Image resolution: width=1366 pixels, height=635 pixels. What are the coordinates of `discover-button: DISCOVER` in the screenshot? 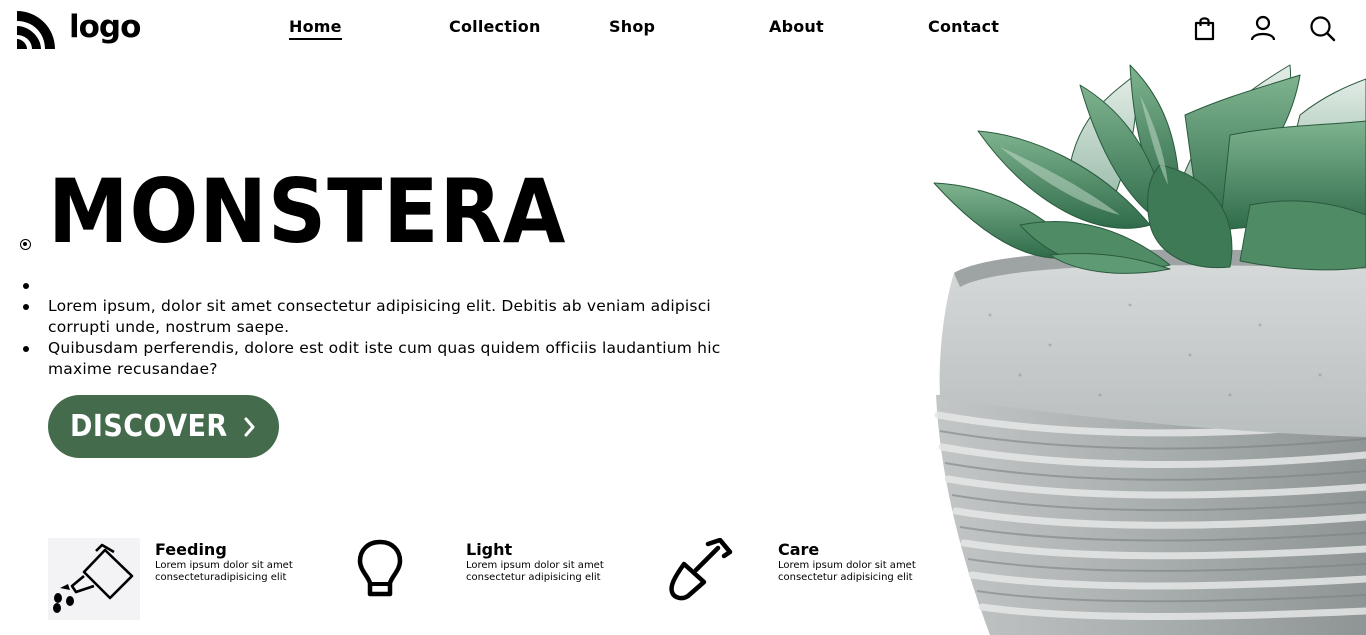 It's located at (163, 426).